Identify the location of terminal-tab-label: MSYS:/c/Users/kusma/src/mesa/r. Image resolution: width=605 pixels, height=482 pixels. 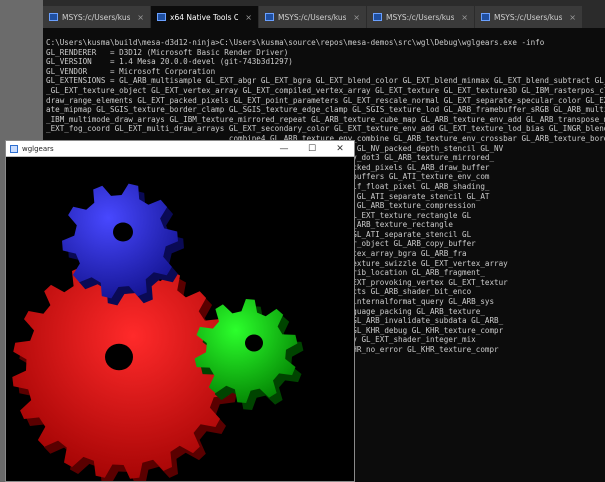
(312, 17).